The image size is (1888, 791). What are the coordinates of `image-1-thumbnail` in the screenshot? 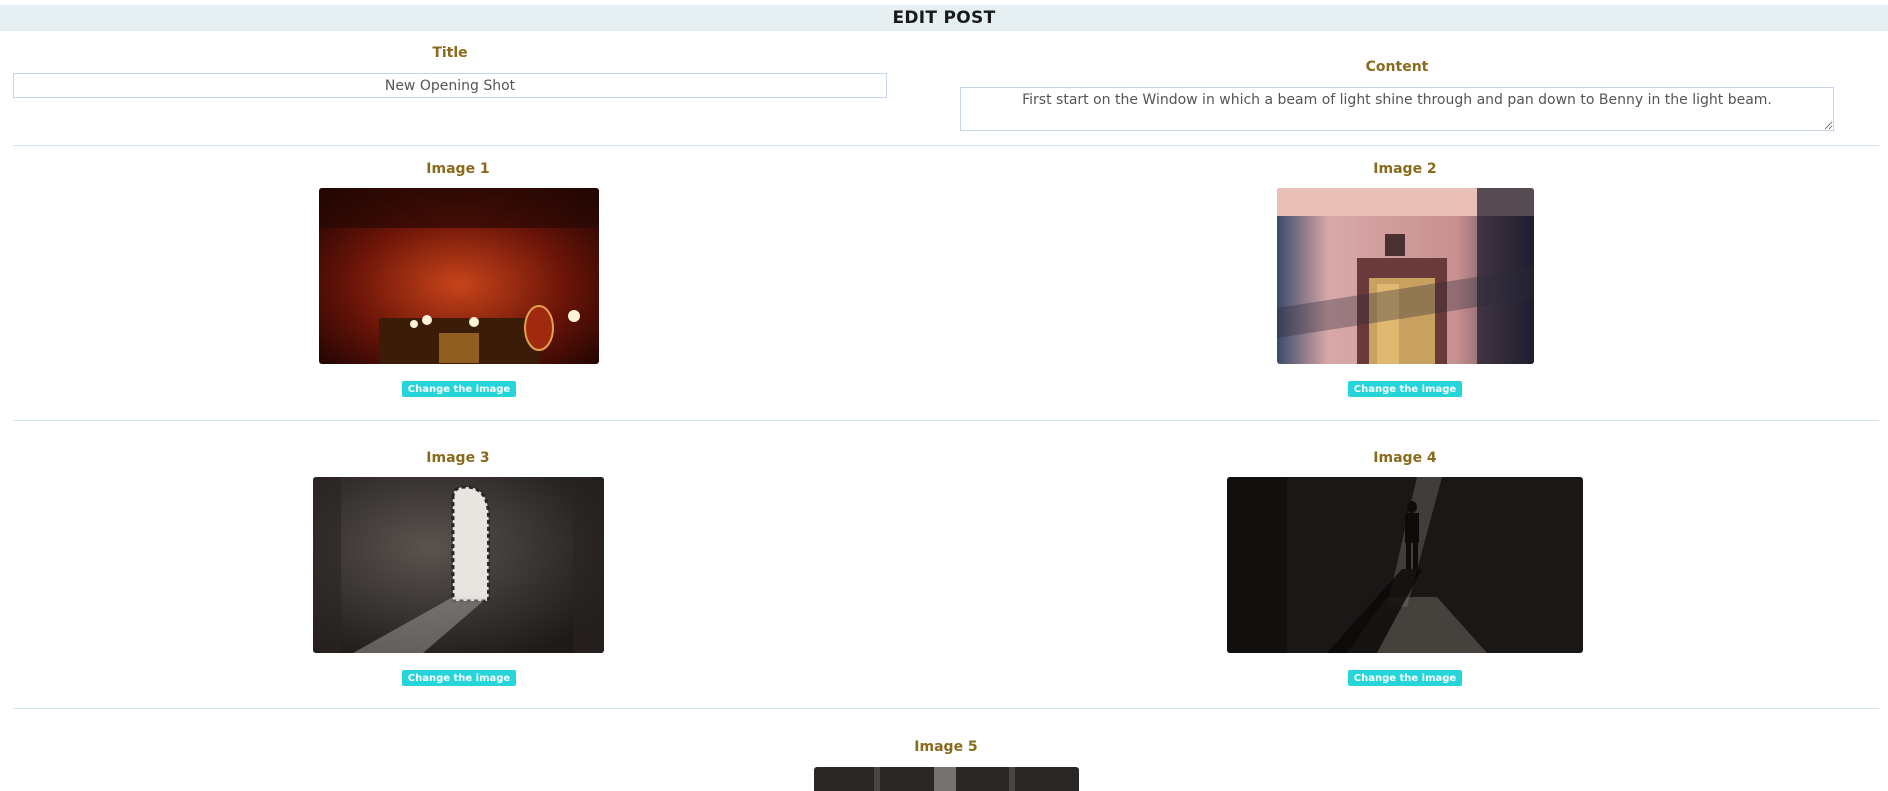 It's located at (459, 276).